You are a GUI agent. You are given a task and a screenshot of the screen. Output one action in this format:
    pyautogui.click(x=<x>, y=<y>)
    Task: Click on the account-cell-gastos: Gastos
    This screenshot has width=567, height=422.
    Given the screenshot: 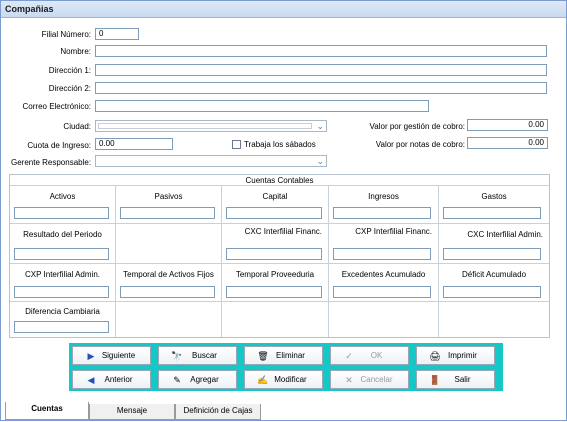 What is the action you would take?
    pyautogui.click(x=494, y=205)
    